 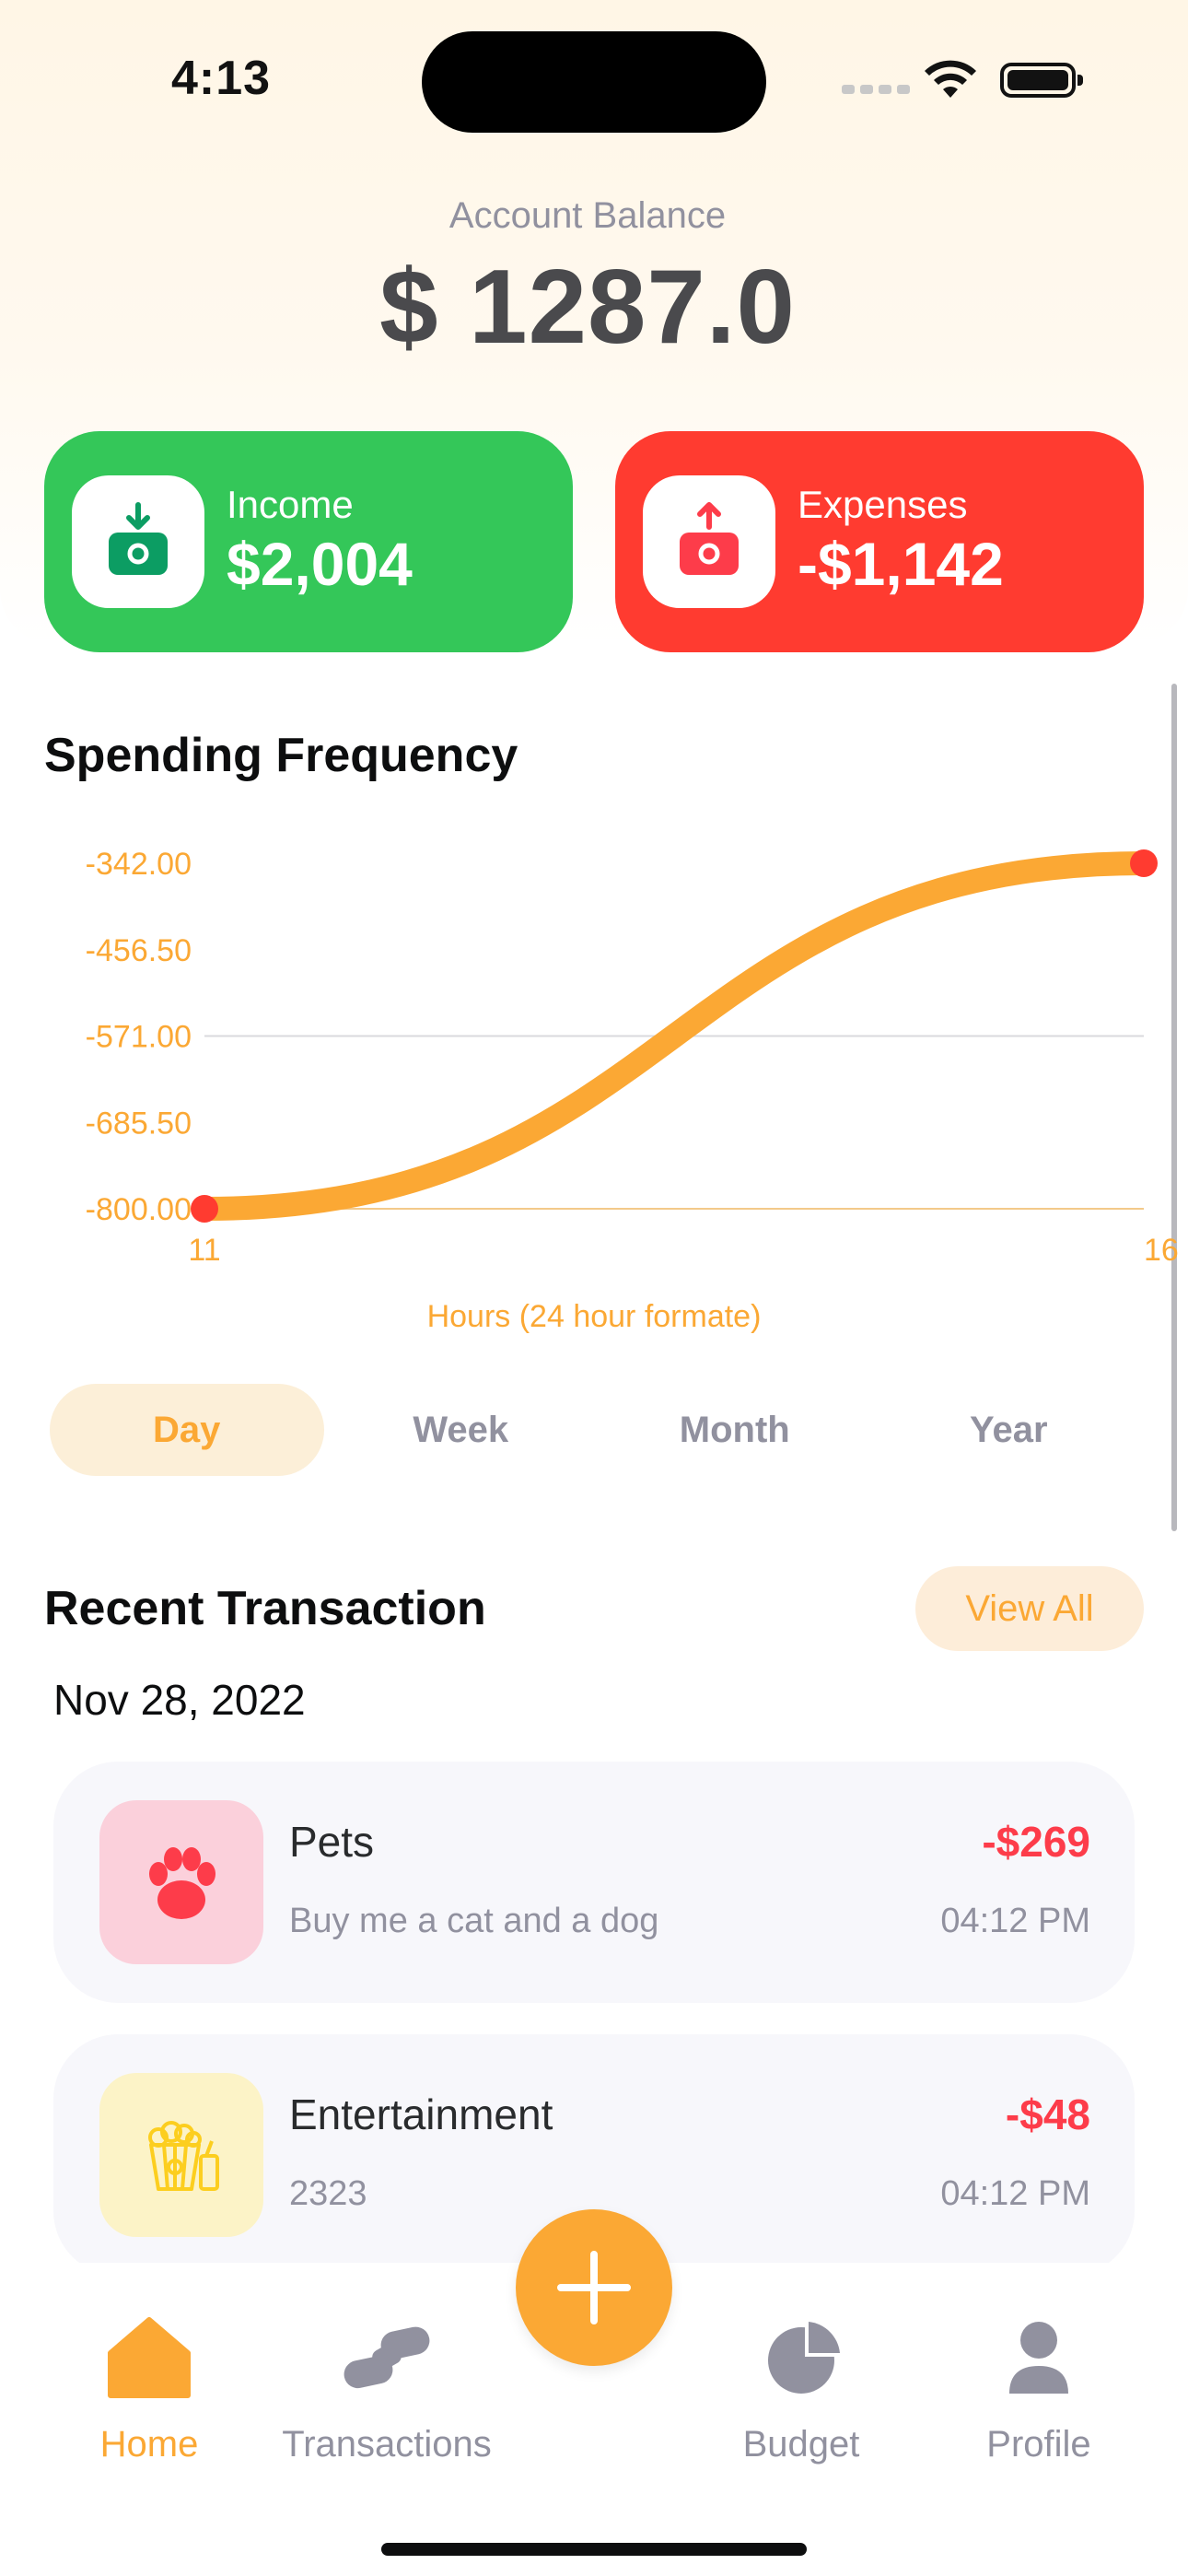 I want to click on income-card: Income $2,004, so click(x=308, y=541).